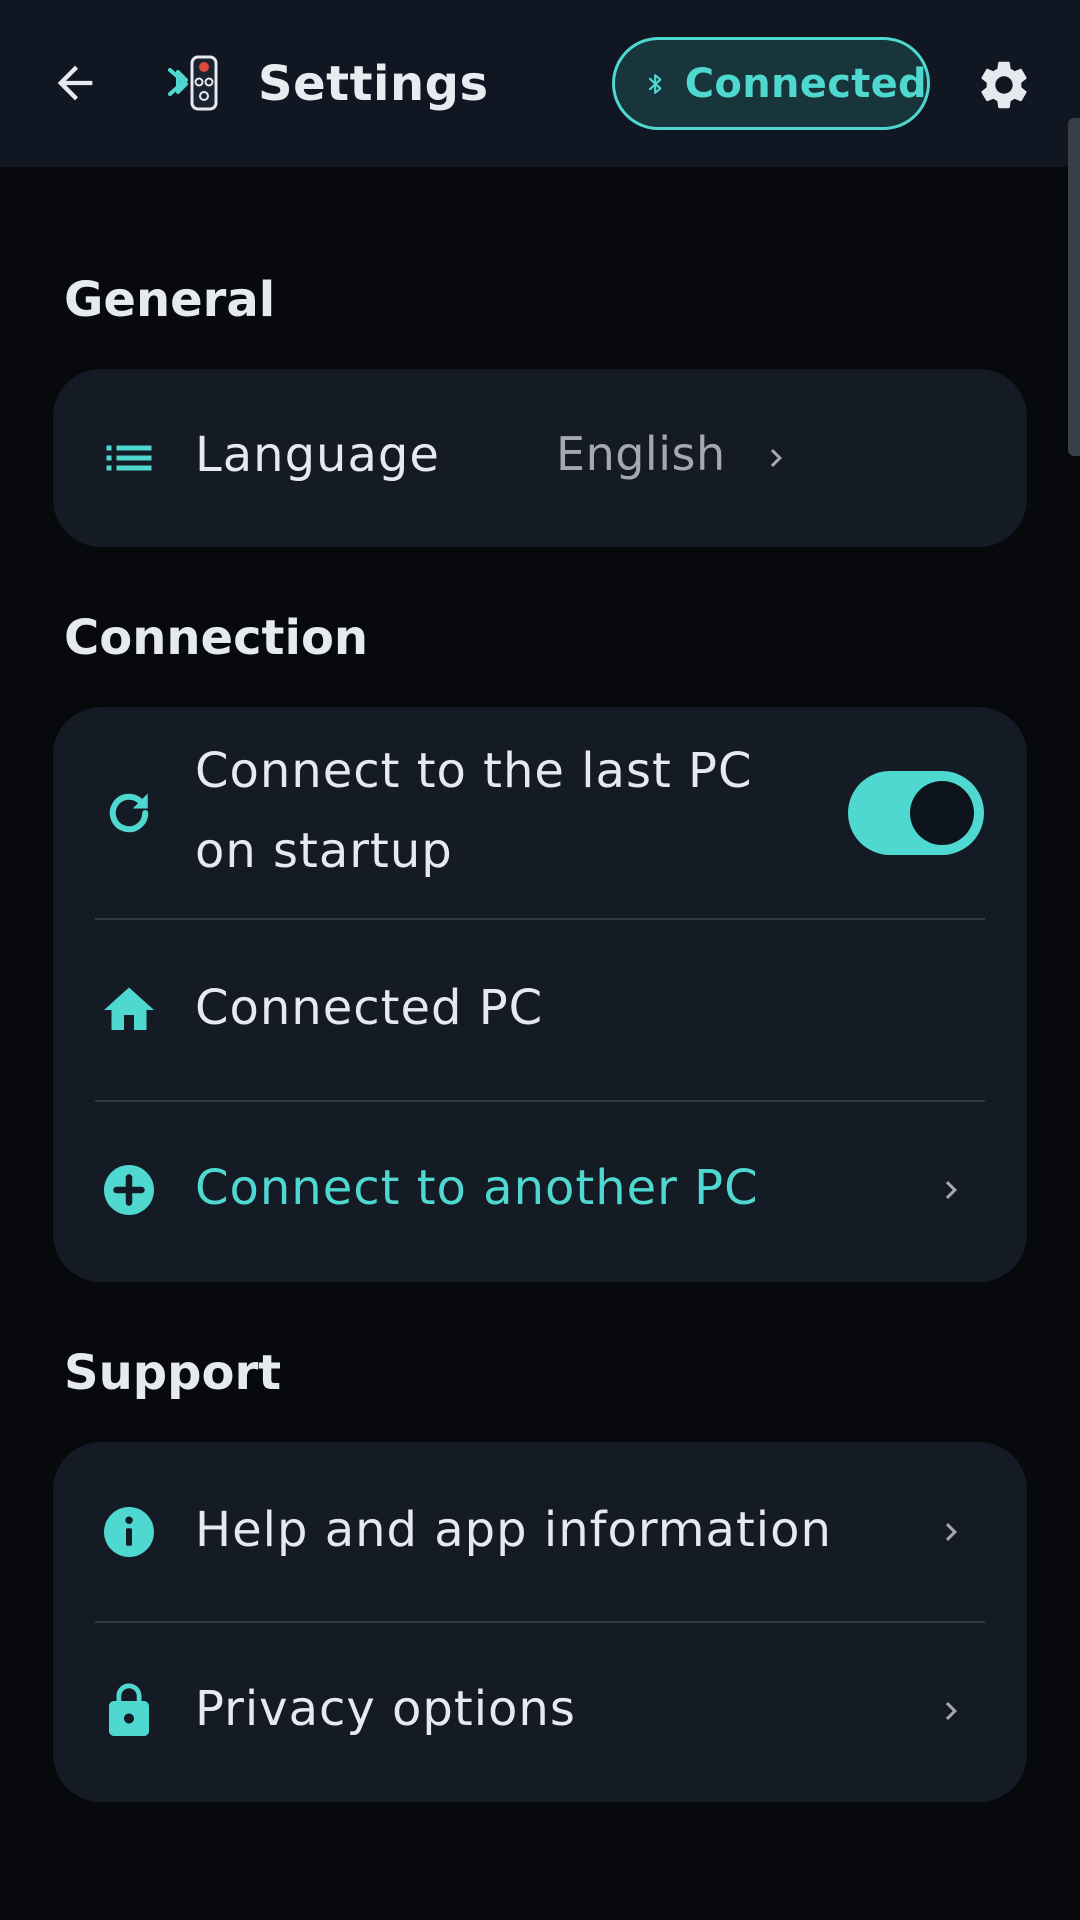 The image size is (1080, 1920). I want to click on bluetooth-icon, so click(655, 83).